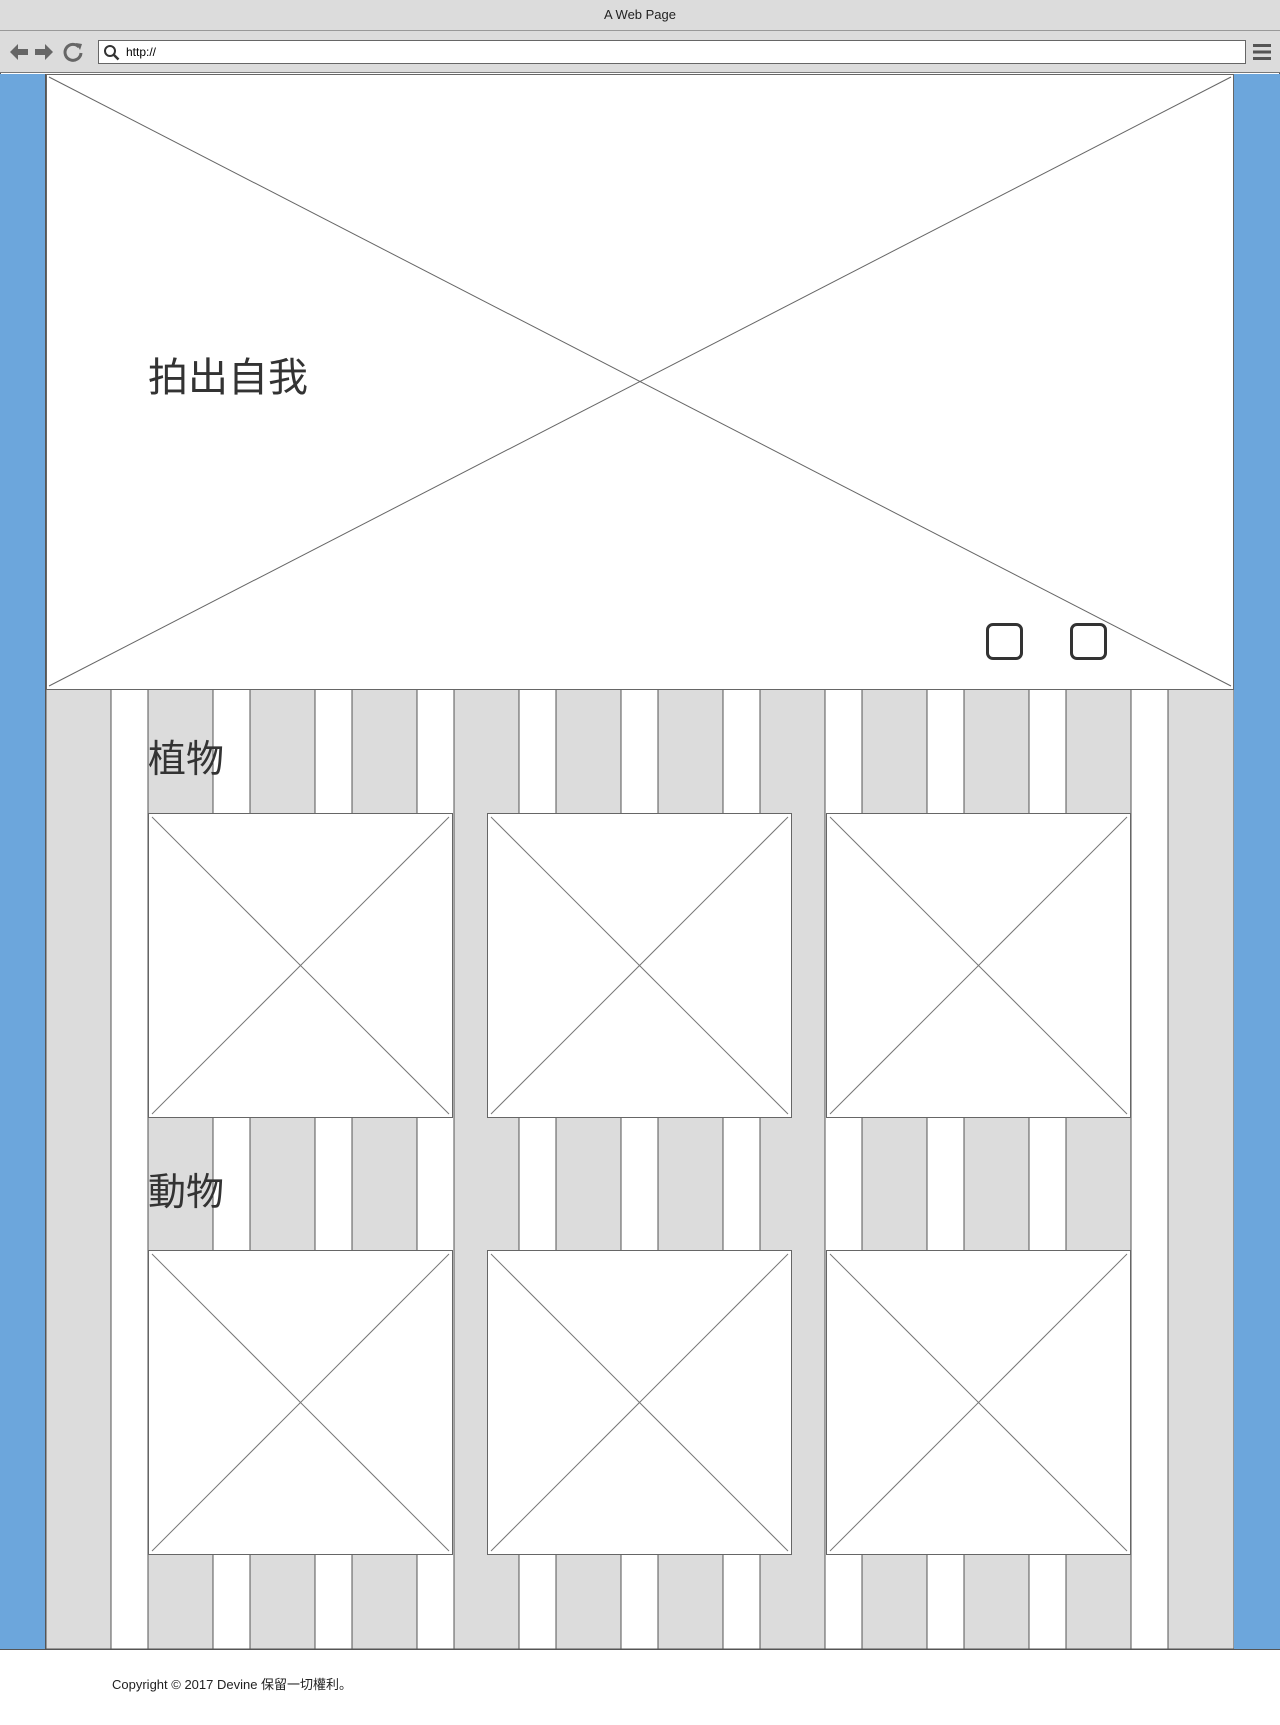  I want to click on section-title-plants: 植物, so click(186, 759).